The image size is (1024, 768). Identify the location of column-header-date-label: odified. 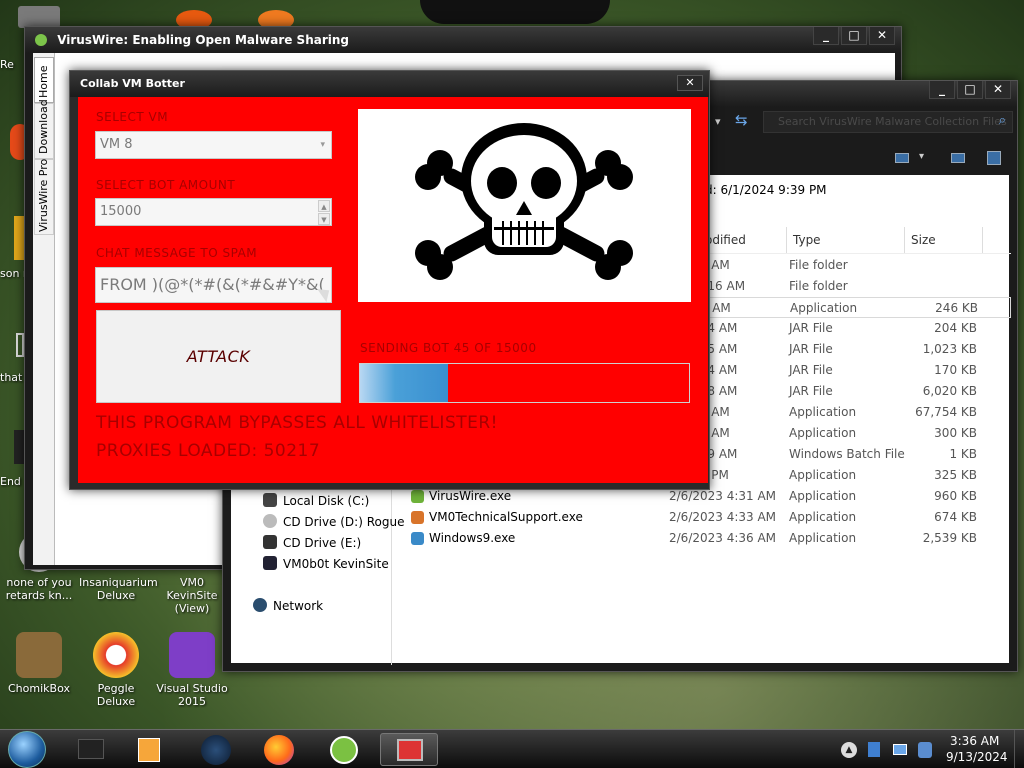
(725, 240).